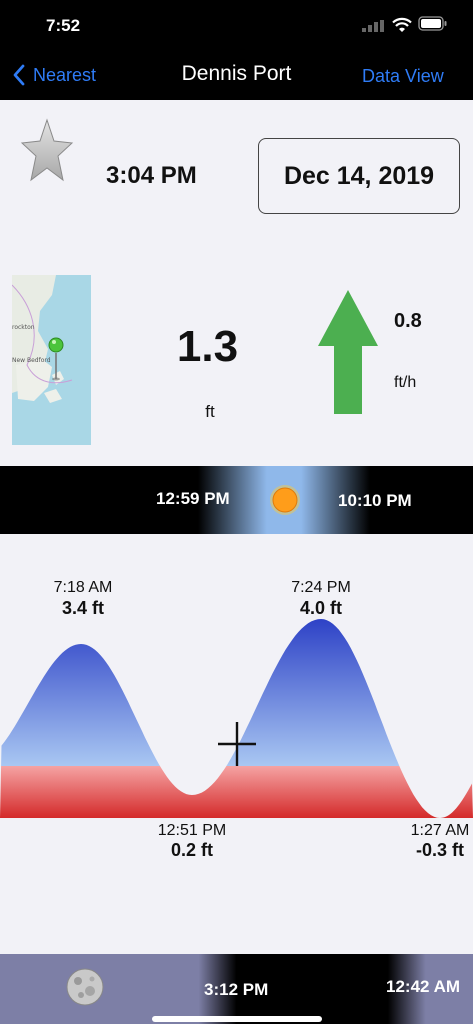 The width and height of the screenshot is (473, 1024). Describe the element at coordinates (82, 608) in the screenshot. I see `tide-high-1-height: 3.4 ft` at that location.